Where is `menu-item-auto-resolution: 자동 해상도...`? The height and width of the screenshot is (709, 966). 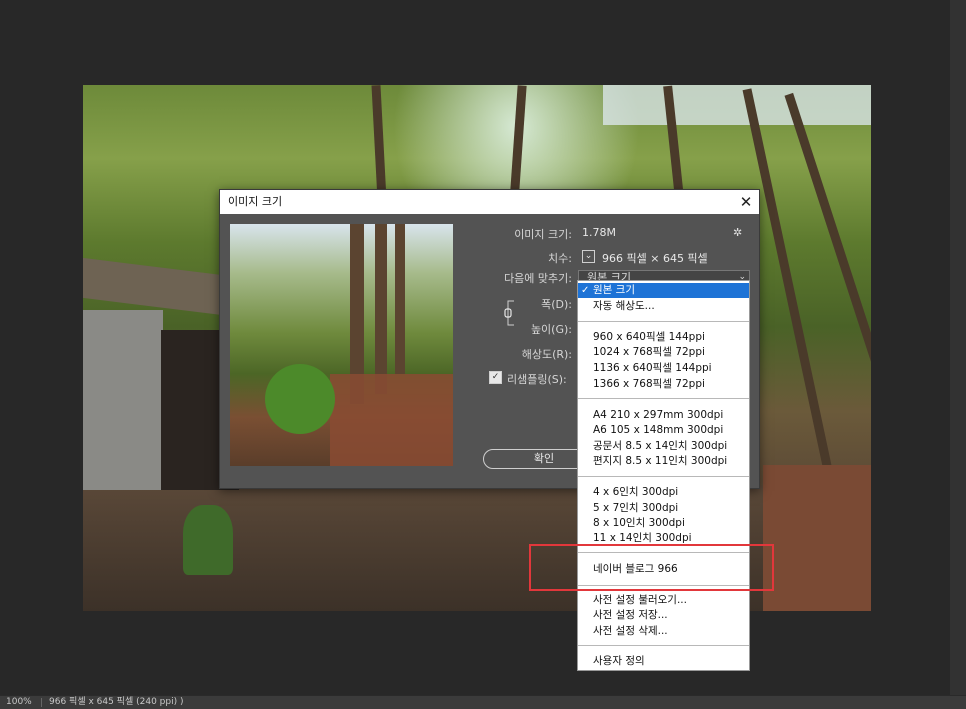
menu-item-auto-resolution: 자동 해상도... is located at coordinates (663, 306).